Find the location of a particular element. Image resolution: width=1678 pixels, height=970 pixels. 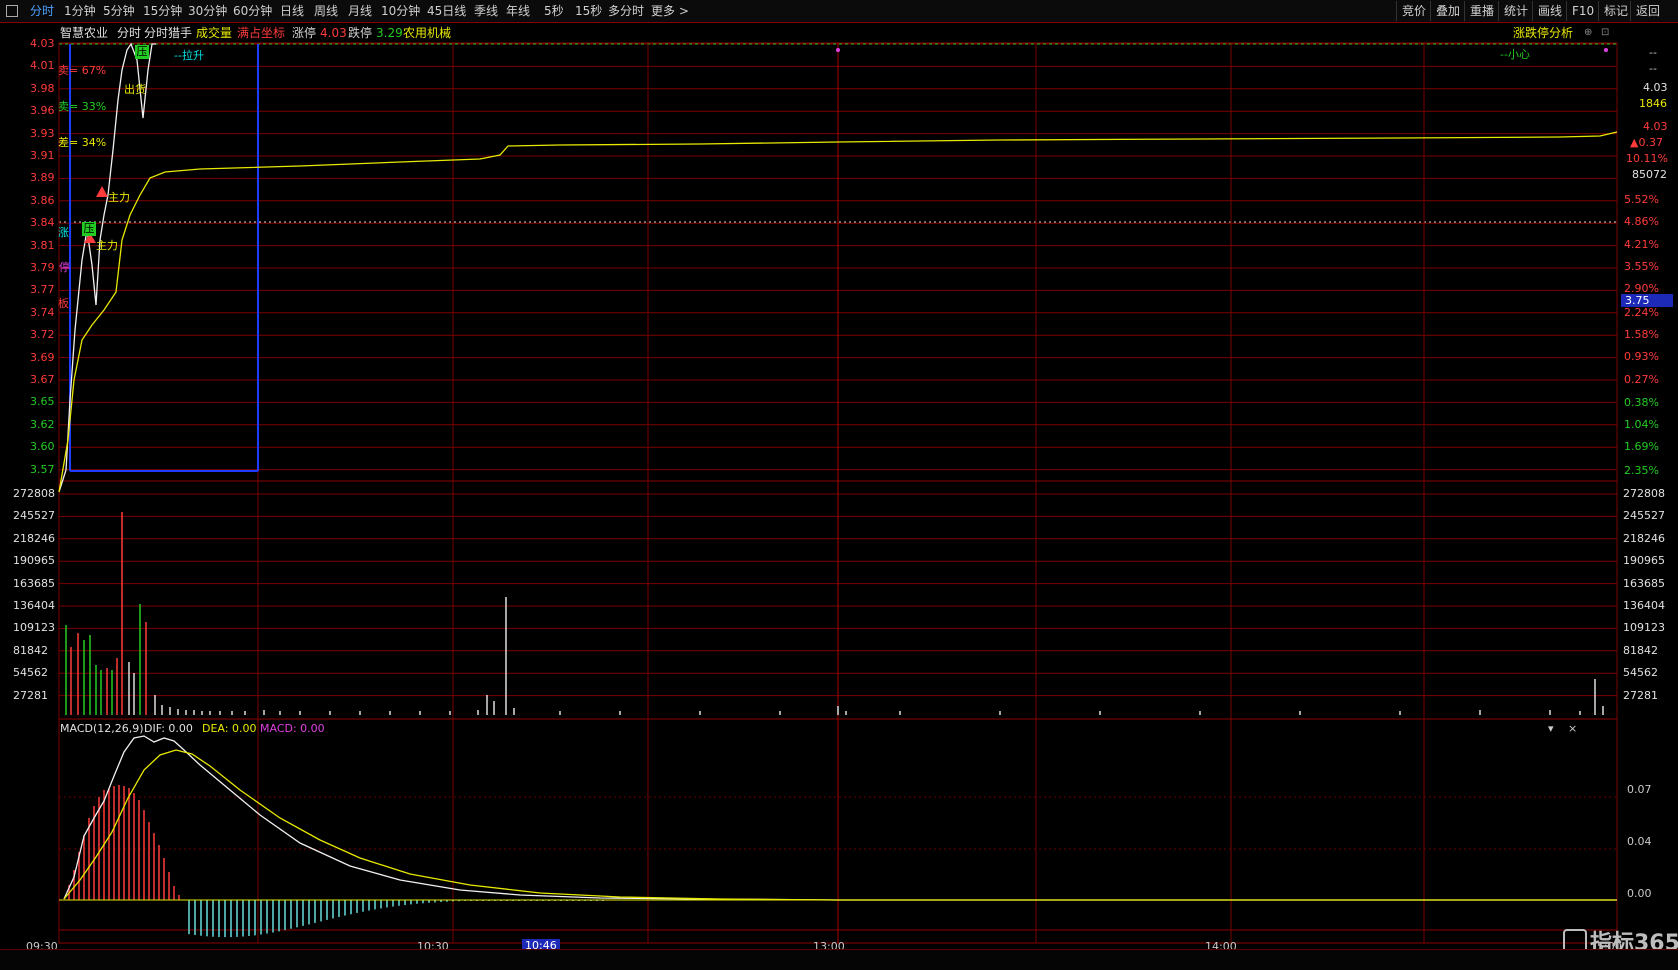

volume-tick-right-2: 218246 is located at coordinates (1644, 538).